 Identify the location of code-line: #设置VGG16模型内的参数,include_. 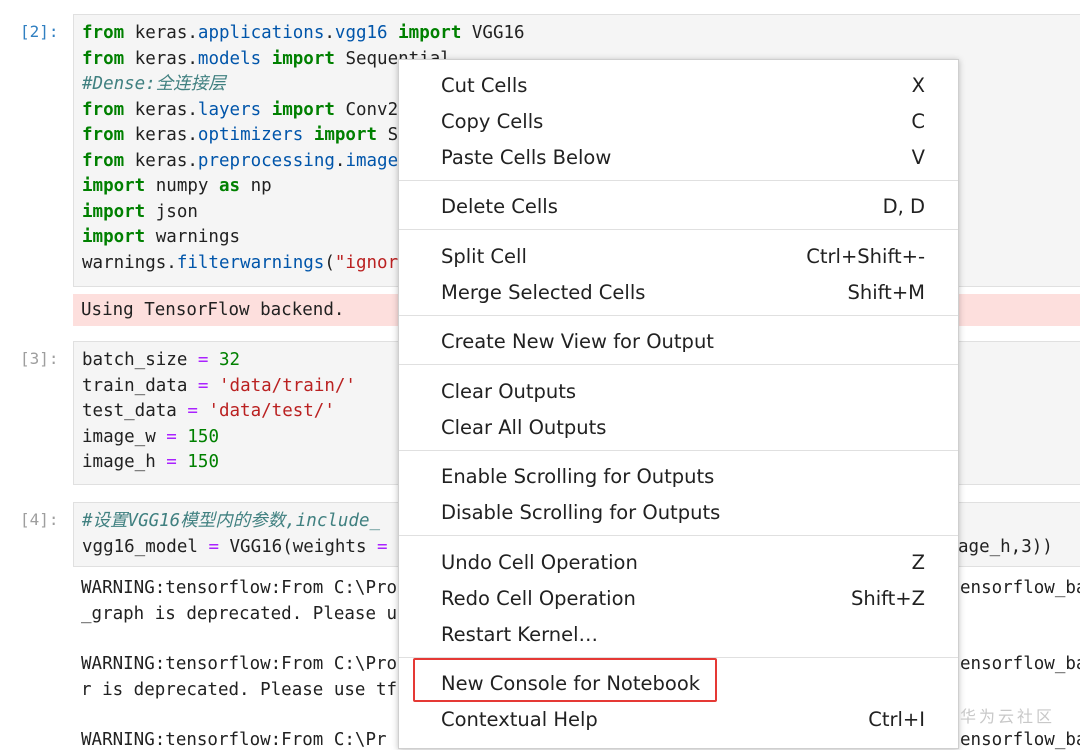
(231, 522).